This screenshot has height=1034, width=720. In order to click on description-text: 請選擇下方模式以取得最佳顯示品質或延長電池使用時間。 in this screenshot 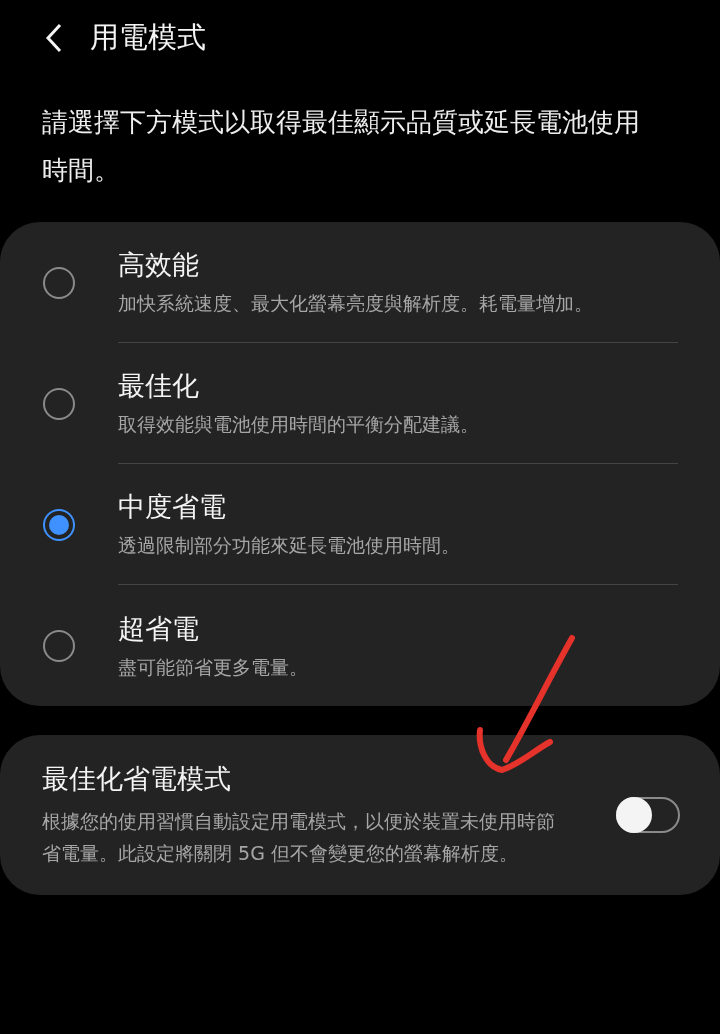, I will do `click(341, 146)`.